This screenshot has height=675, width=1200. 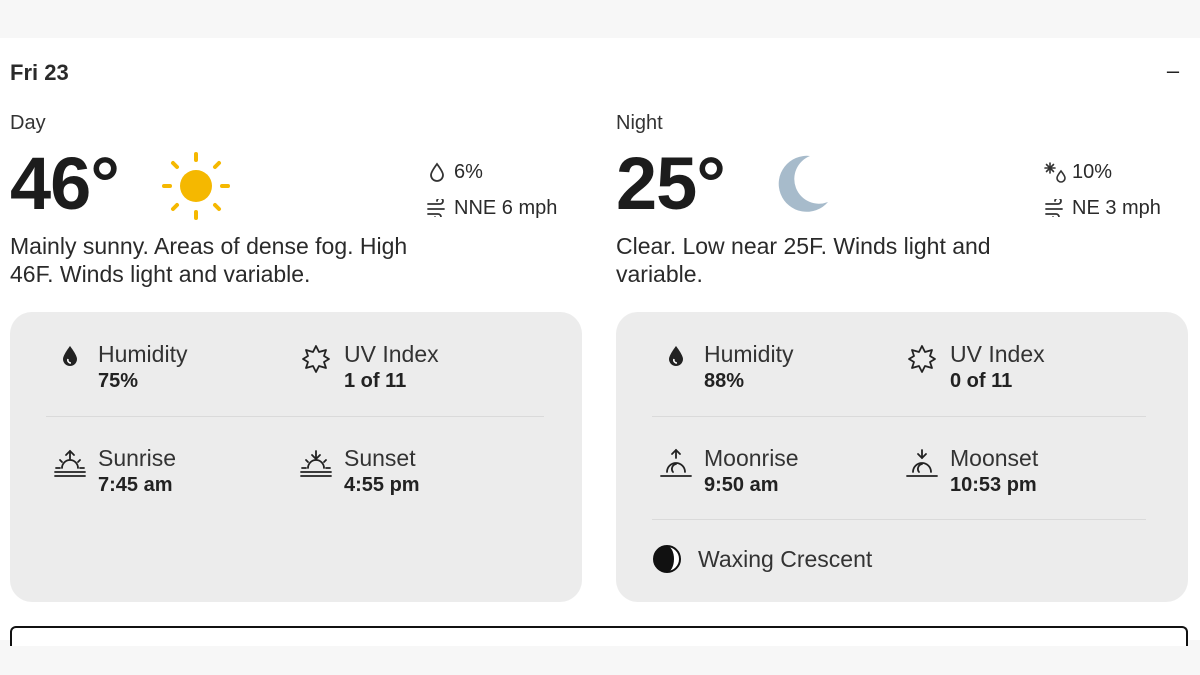 What do you see at coordinates (160, 274) in the screenshot?
I see `day-narrative-line2: 46F. Winds light and variable.` at bounding box center [160, 274].